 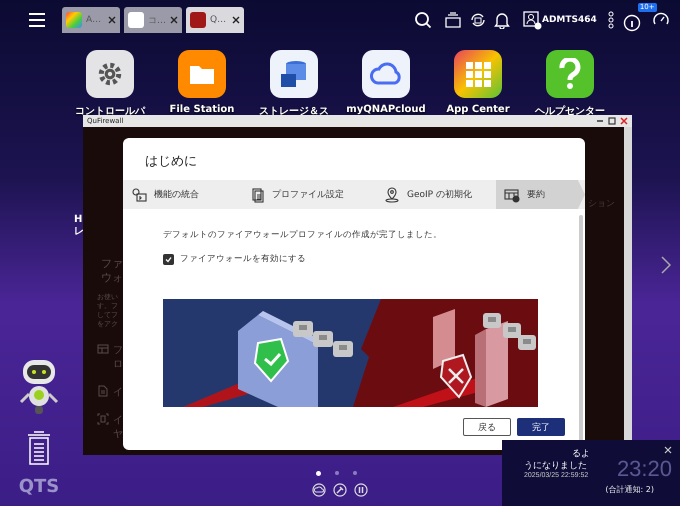 I want to click on app-label: myQNAPcloud, so click(x=386, y=109).